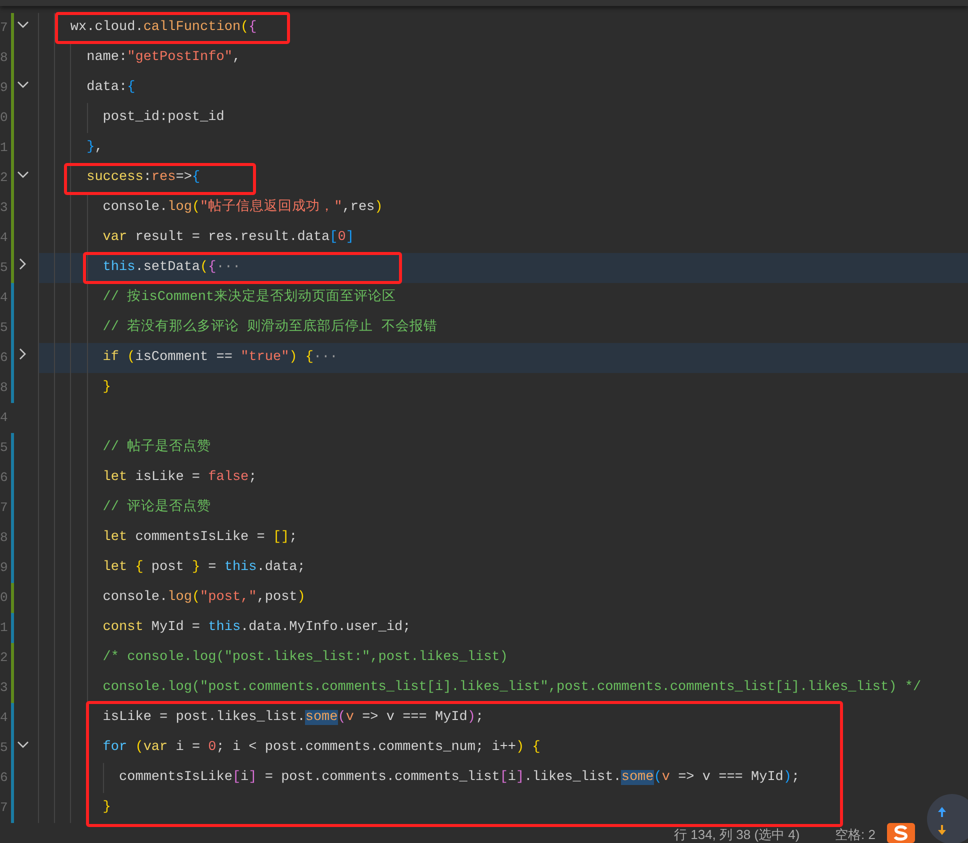 The width and height of the screenshot is (968, 843). What do you see at coordinates (270, 328) in the screenshot?
I see `code-line: // 若没有那么多评论 则滑动至底部后停止 不会报错` at bounding box center [270, 328].